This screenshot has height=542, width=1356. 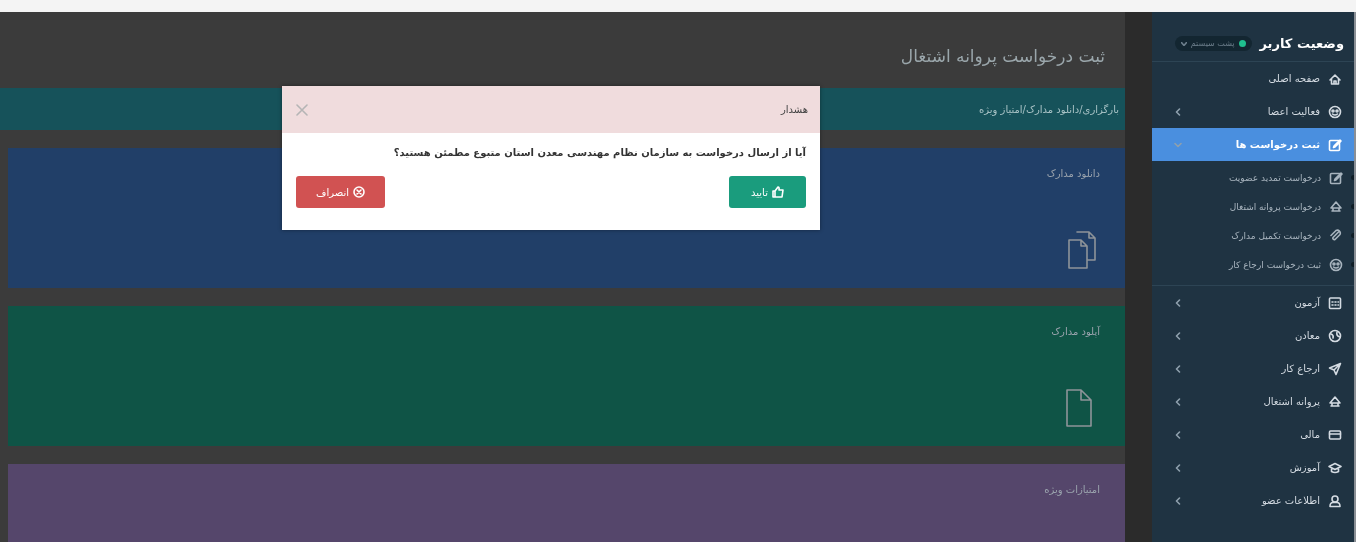 I want to click on breadcrumb: بارگزاری/دانلود مدارک/امتیاز ویژه, so click(x=1049, y=109).